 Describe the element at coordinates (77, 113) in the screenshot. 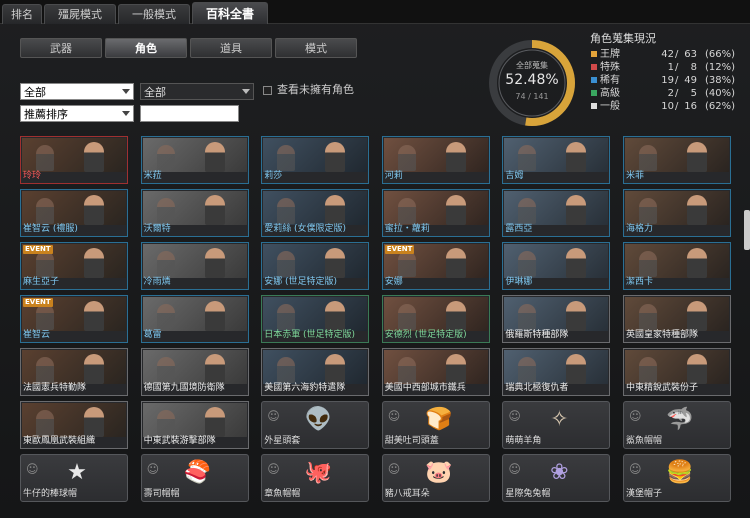

I see `sort-select: 推薦排序` at that location.